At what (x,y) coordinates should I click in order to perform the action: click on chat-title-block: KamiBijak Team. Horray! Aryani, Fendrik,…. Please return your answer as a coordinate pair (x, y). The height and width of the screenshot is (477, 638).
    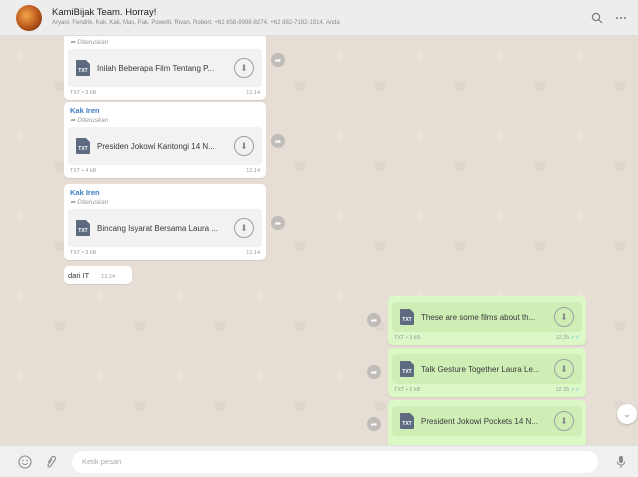
    Looking at the image, I should click on (317, 17).